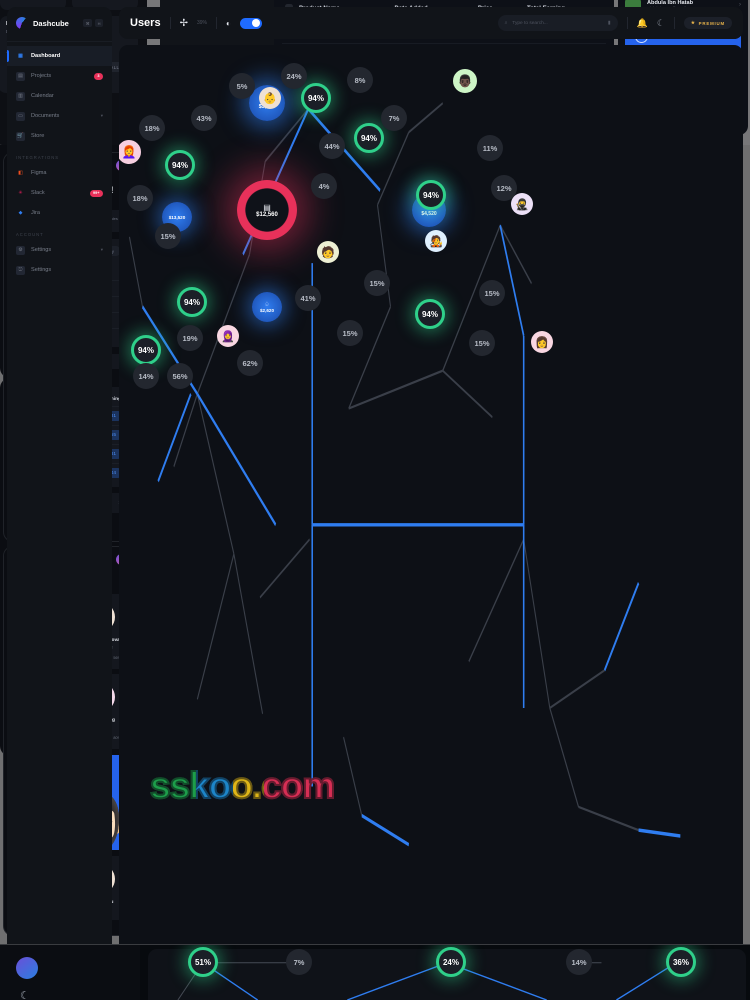 This screenshot has width=750, height=1000. What do you see at coordinates (270, 98) in the screenshot?
I see `graph-avatar-node: 👶` at bounding box center [270, 98].